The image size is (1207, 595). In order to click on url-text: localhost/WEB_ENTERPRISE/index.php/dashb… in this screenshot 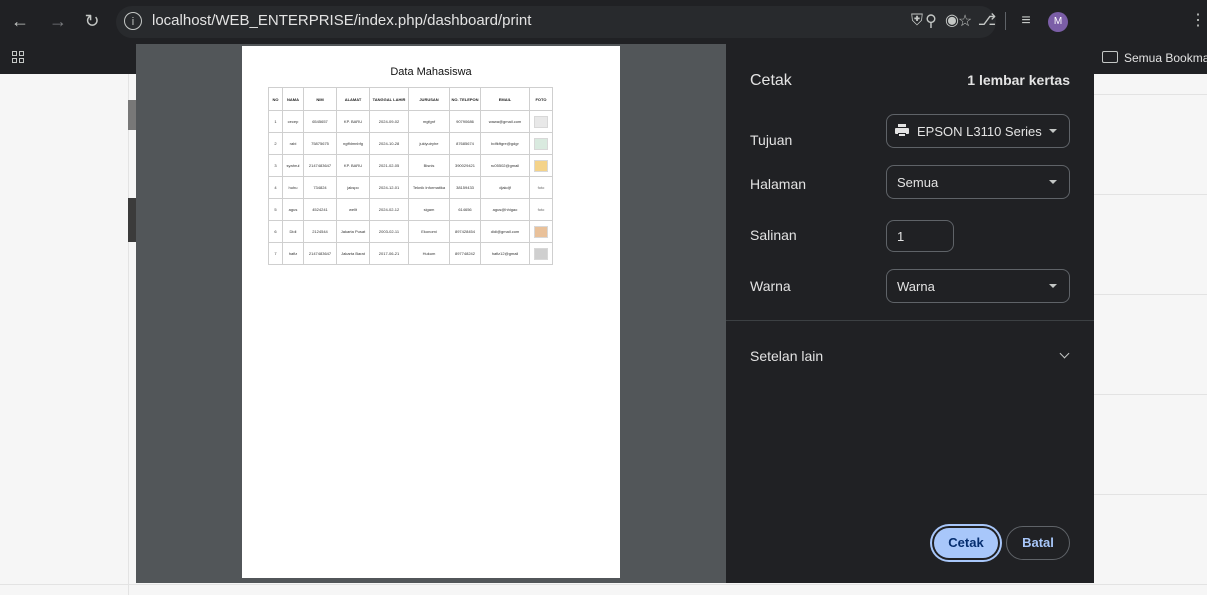, I will do `click(341, 20)`.